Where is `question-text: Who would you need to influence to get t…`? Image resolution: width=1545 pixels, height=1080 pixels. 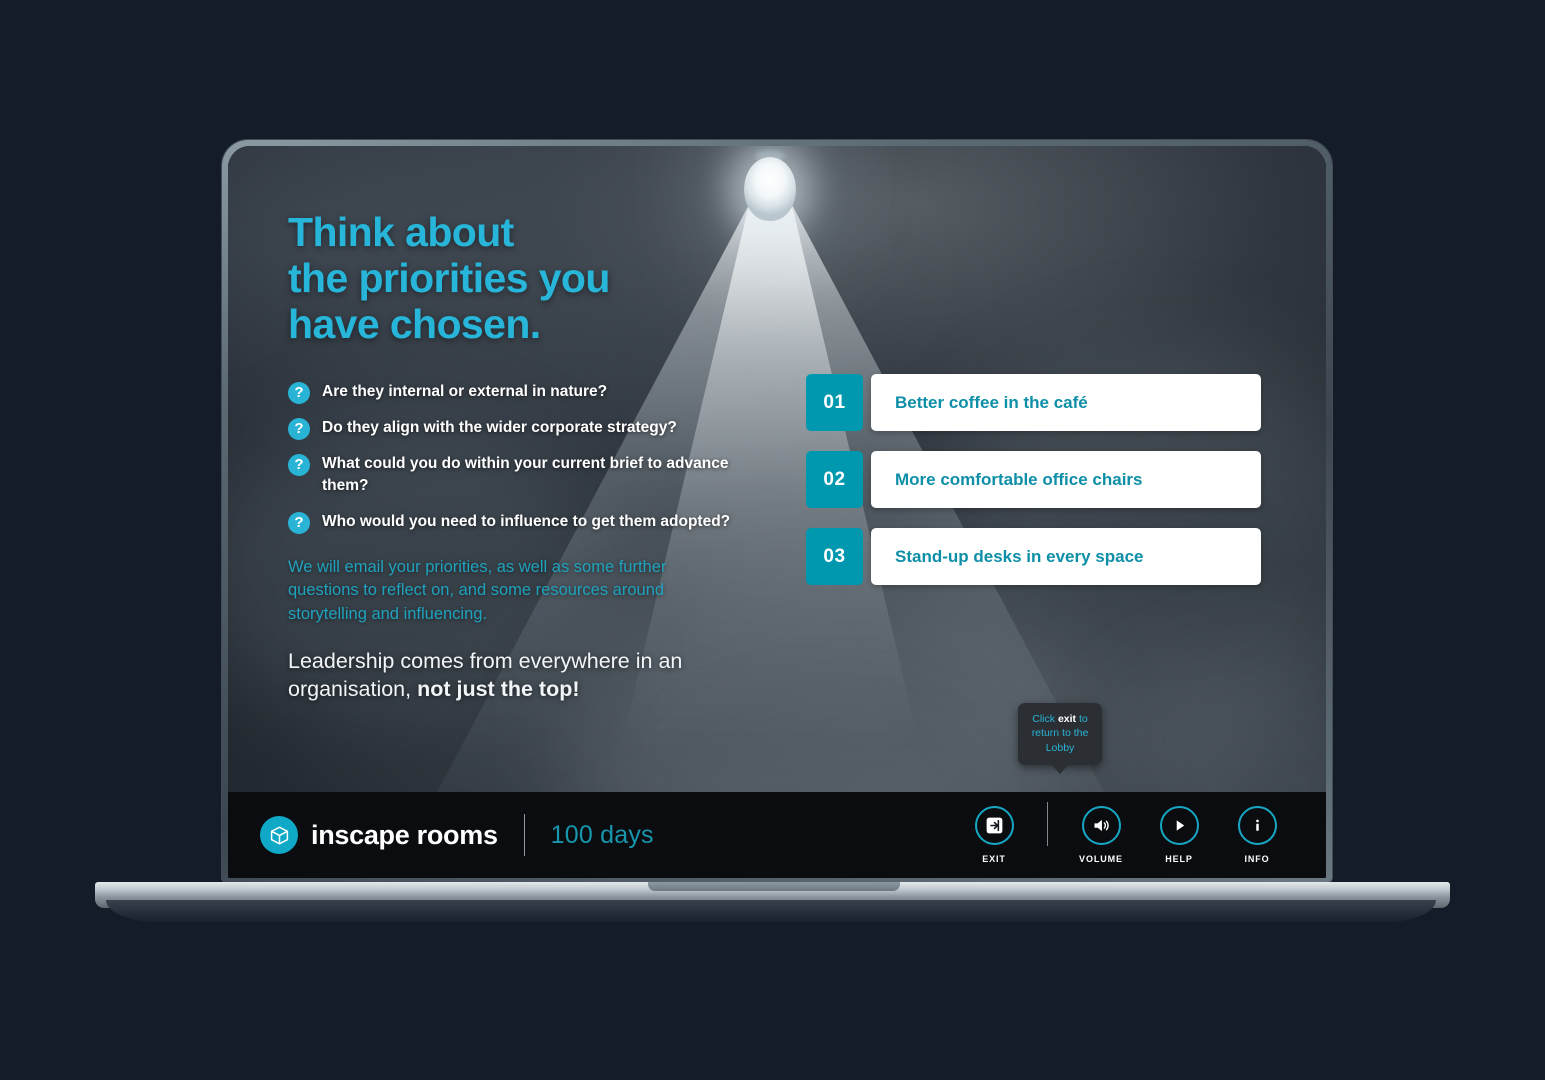 question-text: Who would you need to influence to get t… is located at coordinates (526, 521).